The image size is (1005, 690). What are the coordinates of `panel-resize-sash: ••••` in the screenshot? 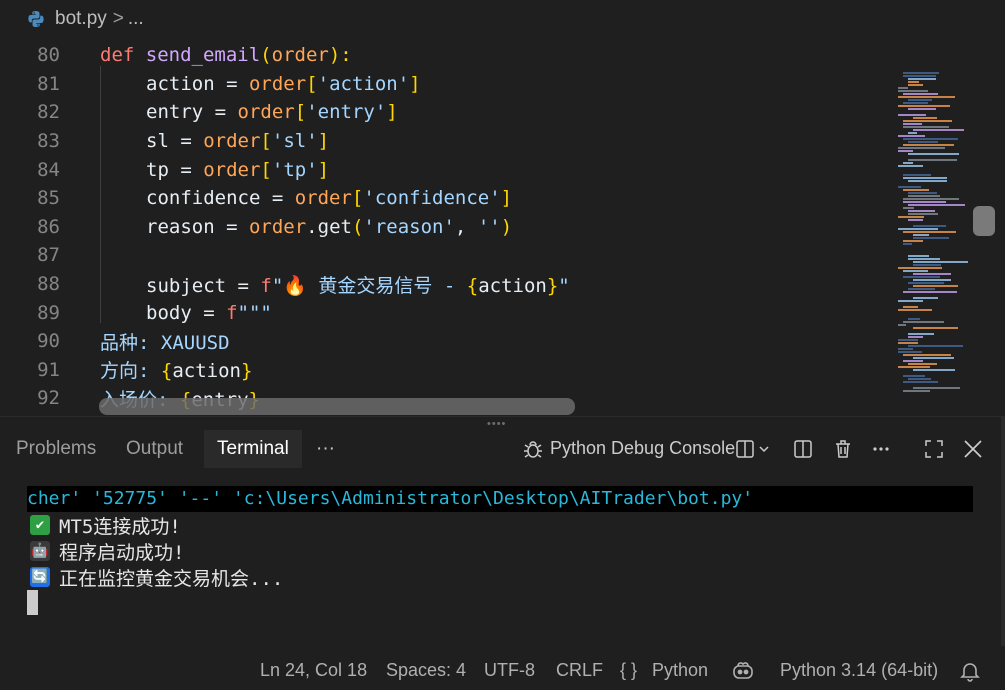 It's located at (496, 424).